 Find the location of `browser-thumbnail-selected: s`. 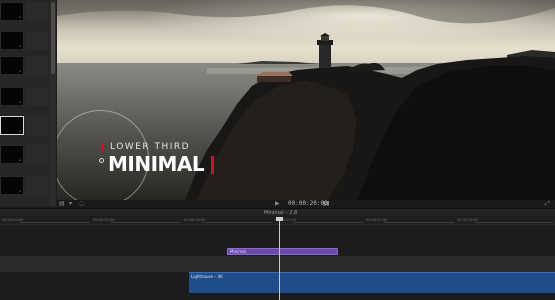

browser-thumbnail-selected: s is located at coordinates (12, 125).